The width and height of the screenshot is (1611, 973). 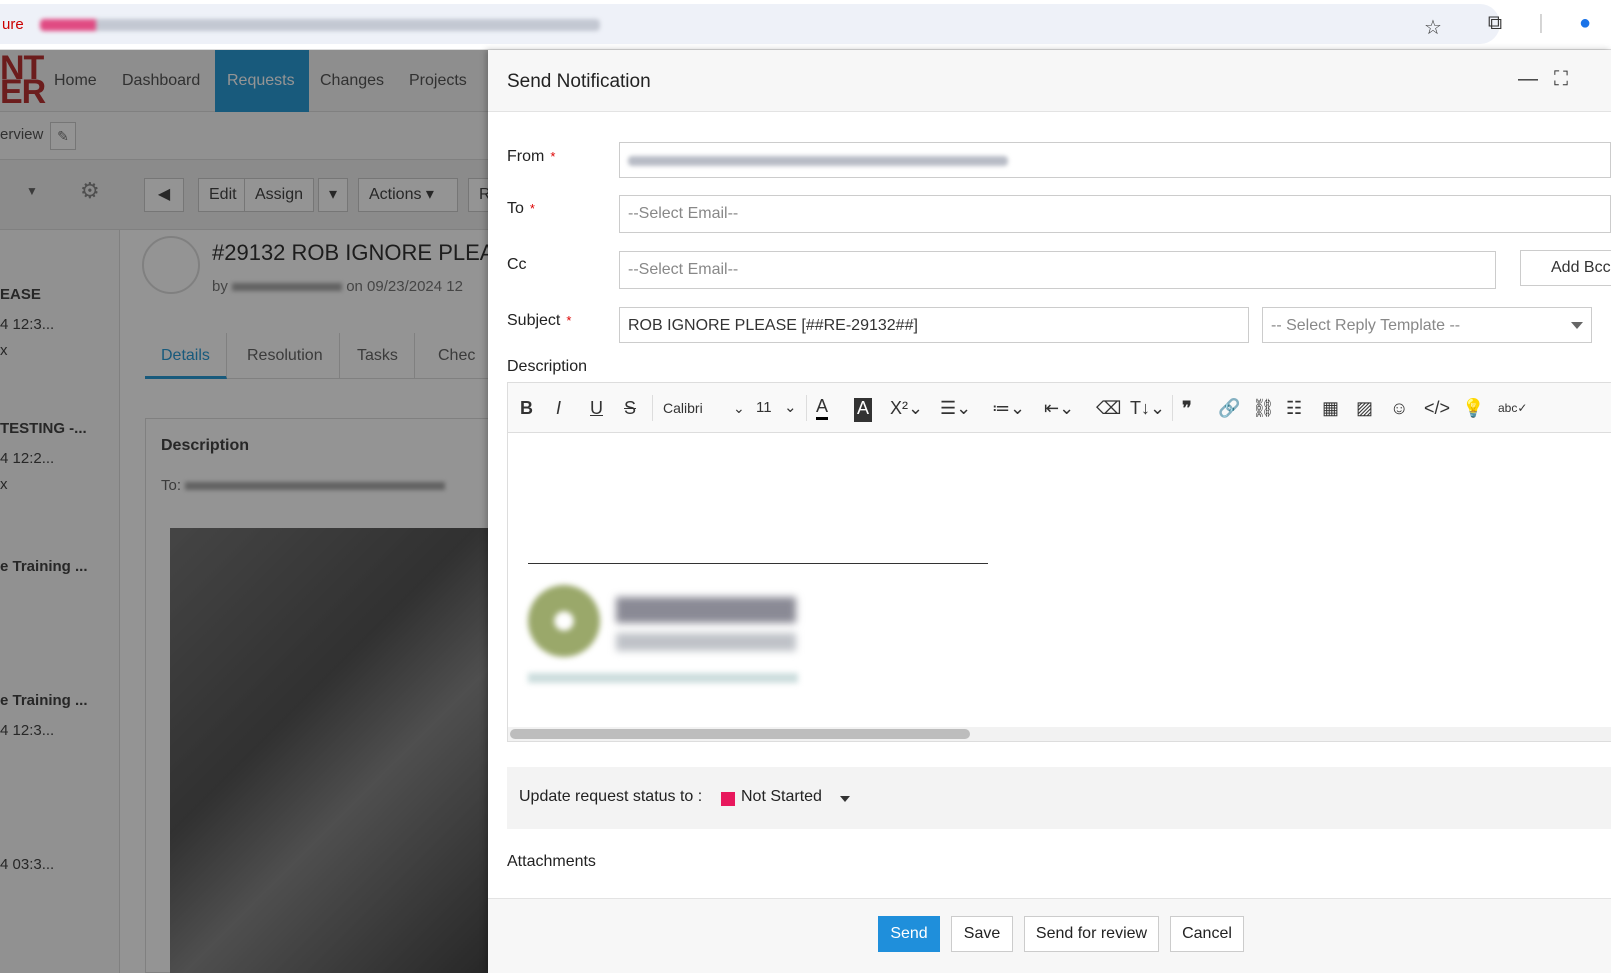 I want to click on lightbulb-icon: 💡, so click(x=1473, y=408).